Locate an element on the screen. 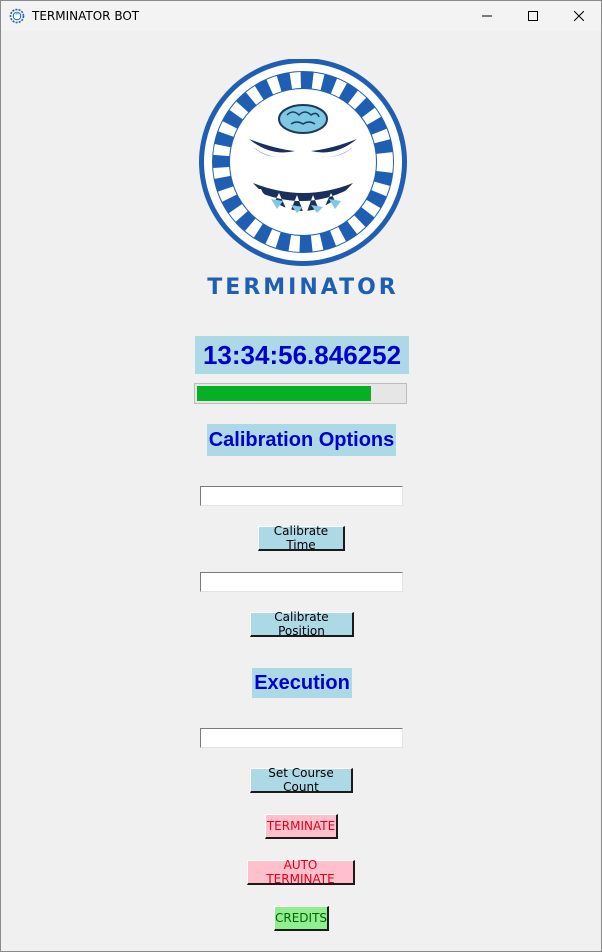 The width and height of the screenshot is (602, 952). calibrate-time-button: Calibrate Time is located at coordinates (301, 538).